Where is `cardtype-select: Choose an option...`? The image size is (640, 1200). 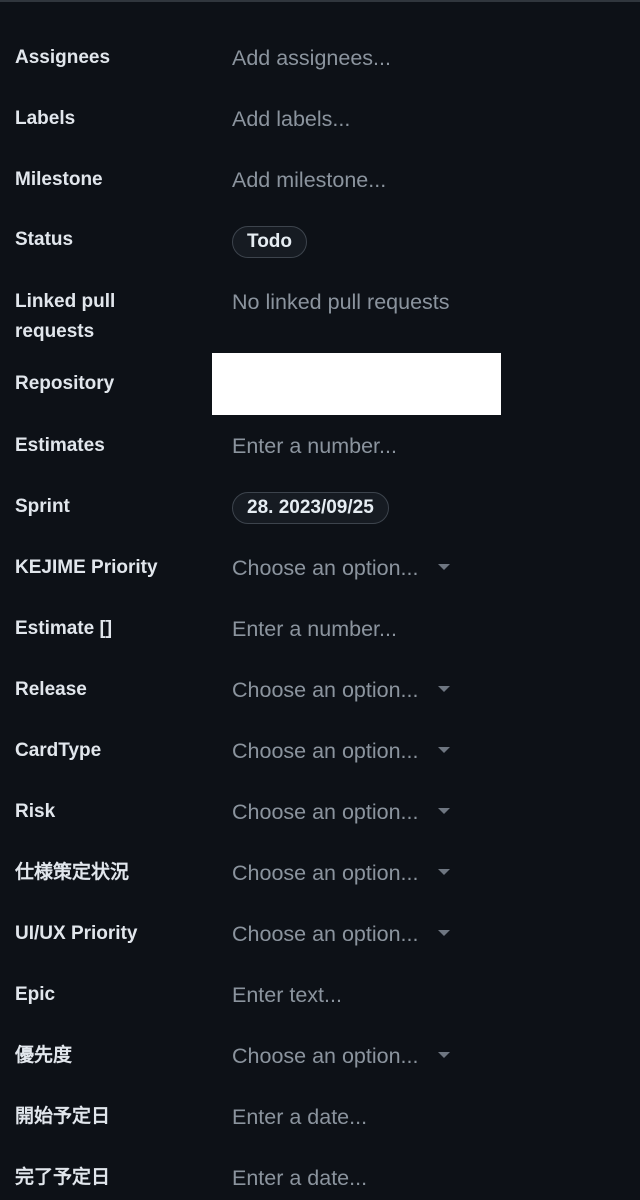
cardtype-select: Choose an option... is located at coordinates (341, 751).